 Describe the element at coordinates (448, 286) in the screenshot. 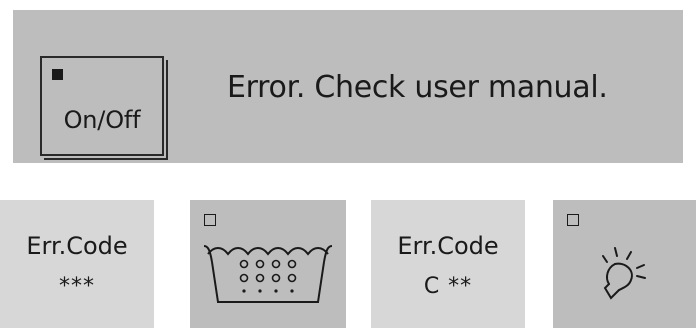

I see `error-code-value: C **` at that location.